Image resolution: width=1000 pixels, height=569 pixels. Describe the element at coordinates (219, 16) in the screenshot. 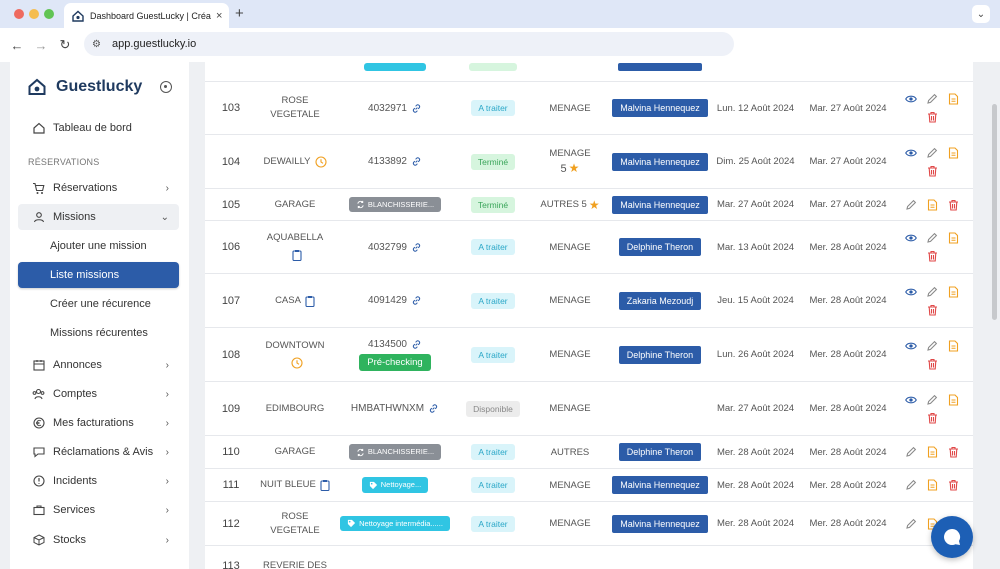

I see `tab-close-icon: ×` at that location.